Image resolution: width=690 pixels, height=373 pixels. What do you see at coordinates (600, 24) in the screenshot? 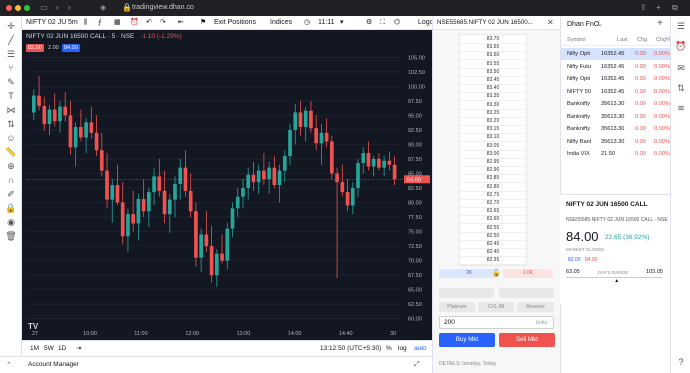
I see `chevron-down-icon: ⌄` at bounding box center [600, 24].